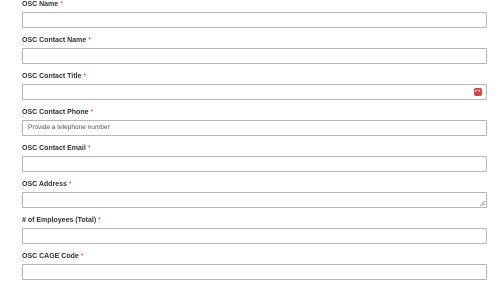  What do you see at coordinates (56, 40) in the screenshot?
I see `field-label: OSC Contact Name *` at bounding box center [56, 40].